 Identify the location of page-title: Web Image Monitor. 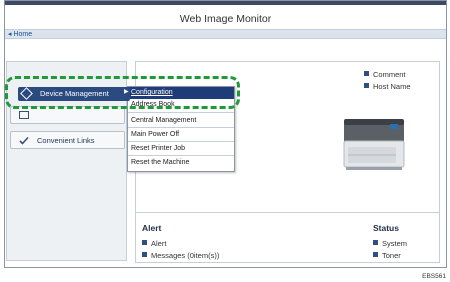
(225, 19).